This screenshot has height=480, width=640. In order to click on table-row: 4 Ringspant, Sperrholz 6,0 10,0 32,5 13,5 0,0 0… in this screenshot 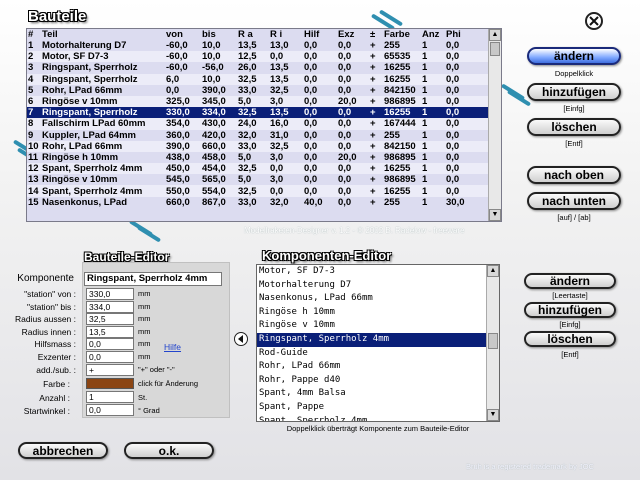, I will do `click(258, 79)`.